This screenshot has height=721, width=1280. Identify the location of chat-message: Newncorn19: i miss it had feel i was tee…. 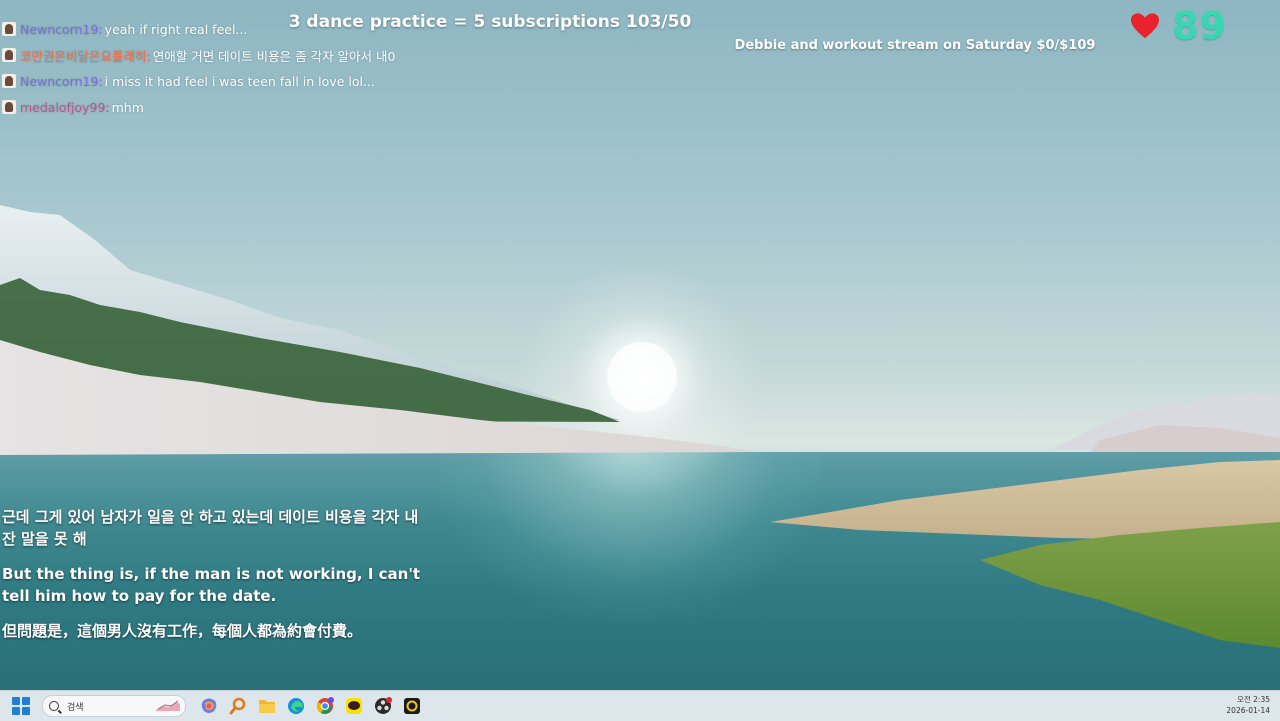
(232, 81).